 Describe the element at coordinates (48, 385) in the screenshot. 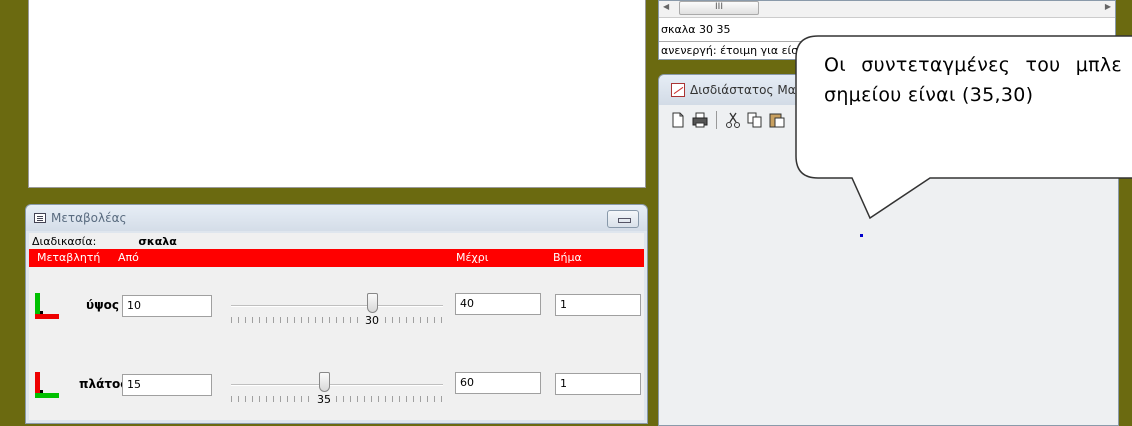

I see `horizontal-axis-icon` at that location.